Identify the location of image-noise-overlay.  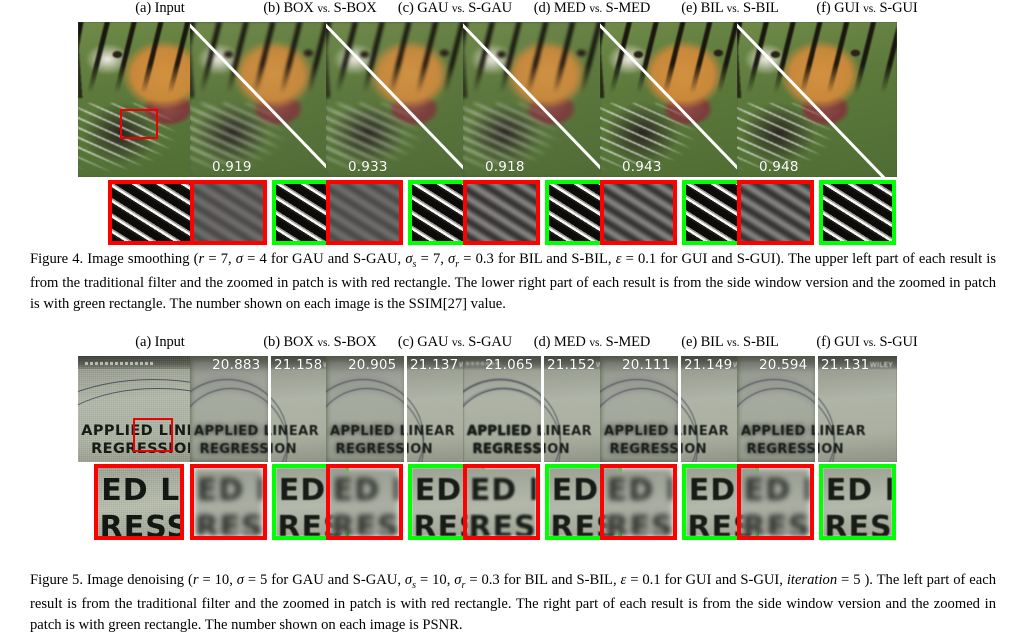
(139, 502).